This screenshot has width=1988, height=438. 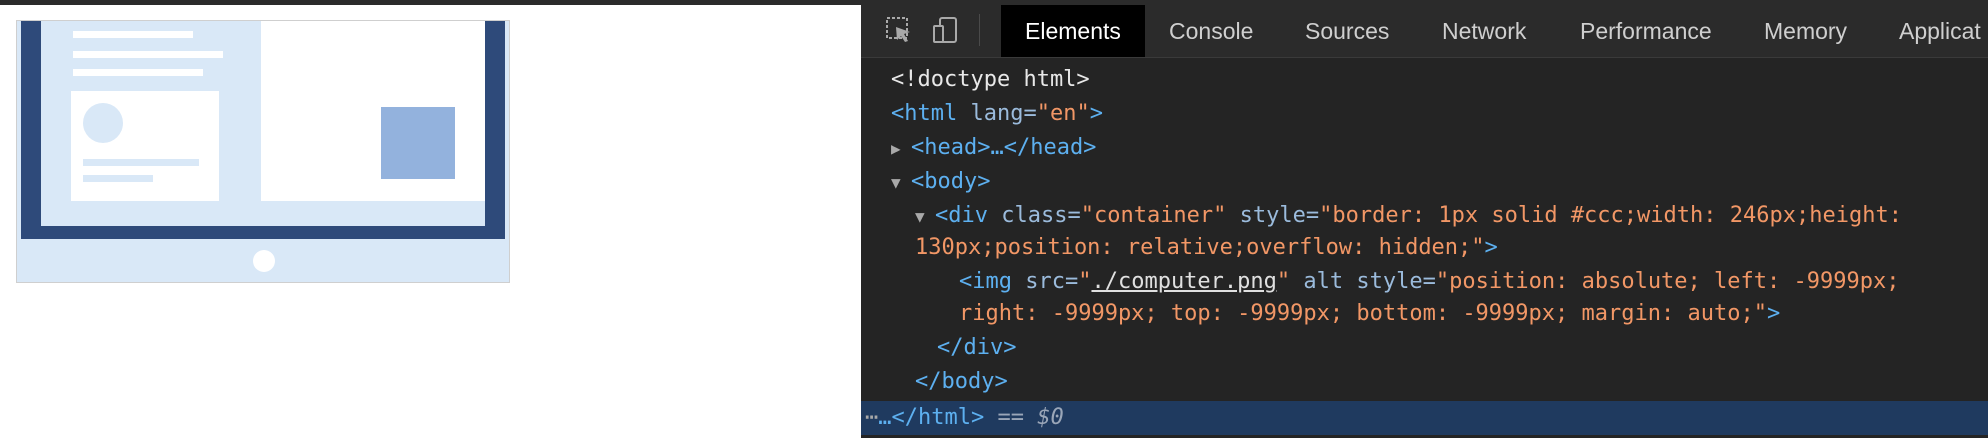 I want to click on tree-row-body-close: </body>, so click(x=961, y=382).